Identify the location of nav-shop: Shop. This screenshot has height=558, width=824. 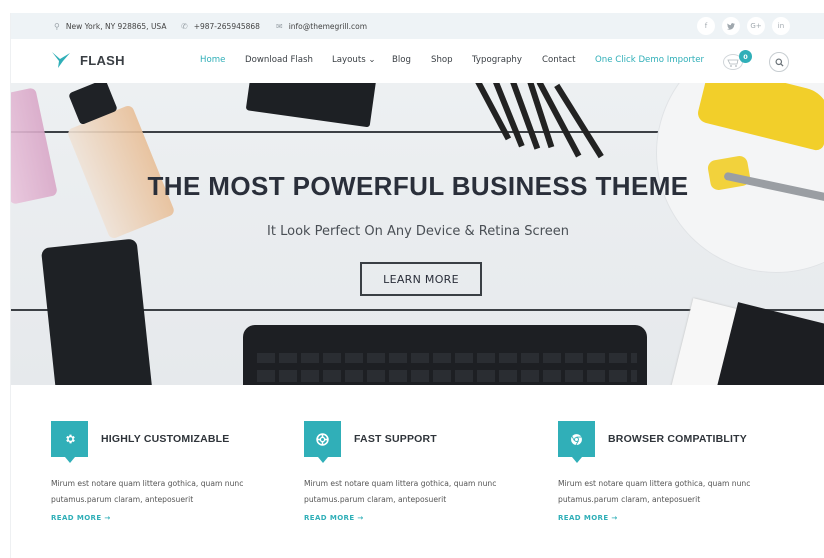
(442, 60).